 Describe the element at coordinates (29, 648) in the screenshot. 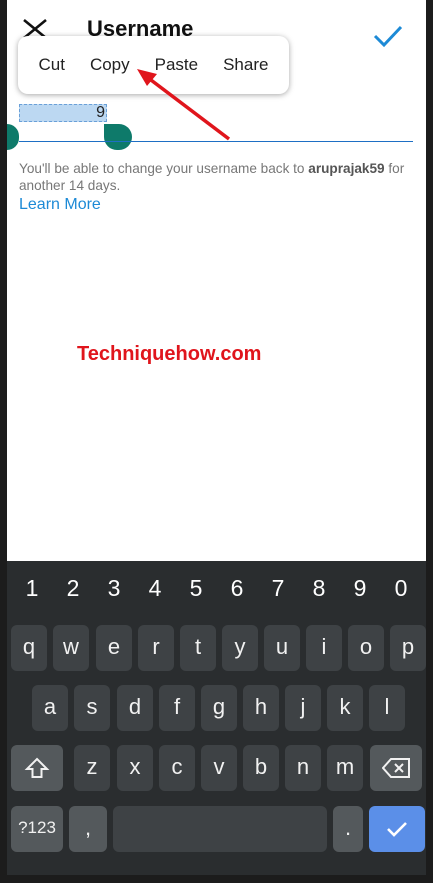

I see `key-q: q` at that location.